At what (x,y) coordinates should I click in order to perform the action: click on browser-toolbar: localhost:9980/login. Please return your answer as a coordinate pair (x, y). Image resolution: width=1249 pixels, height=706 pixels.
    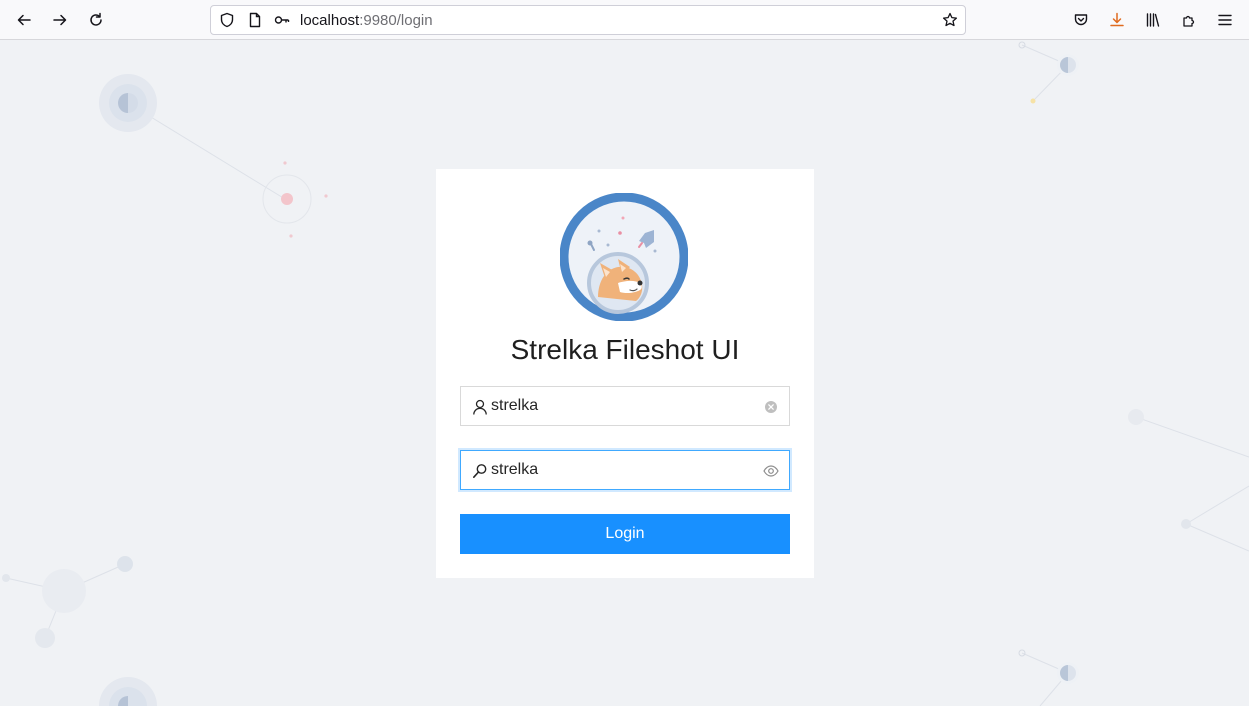
    Looking at the image, I should click on (624, 20).